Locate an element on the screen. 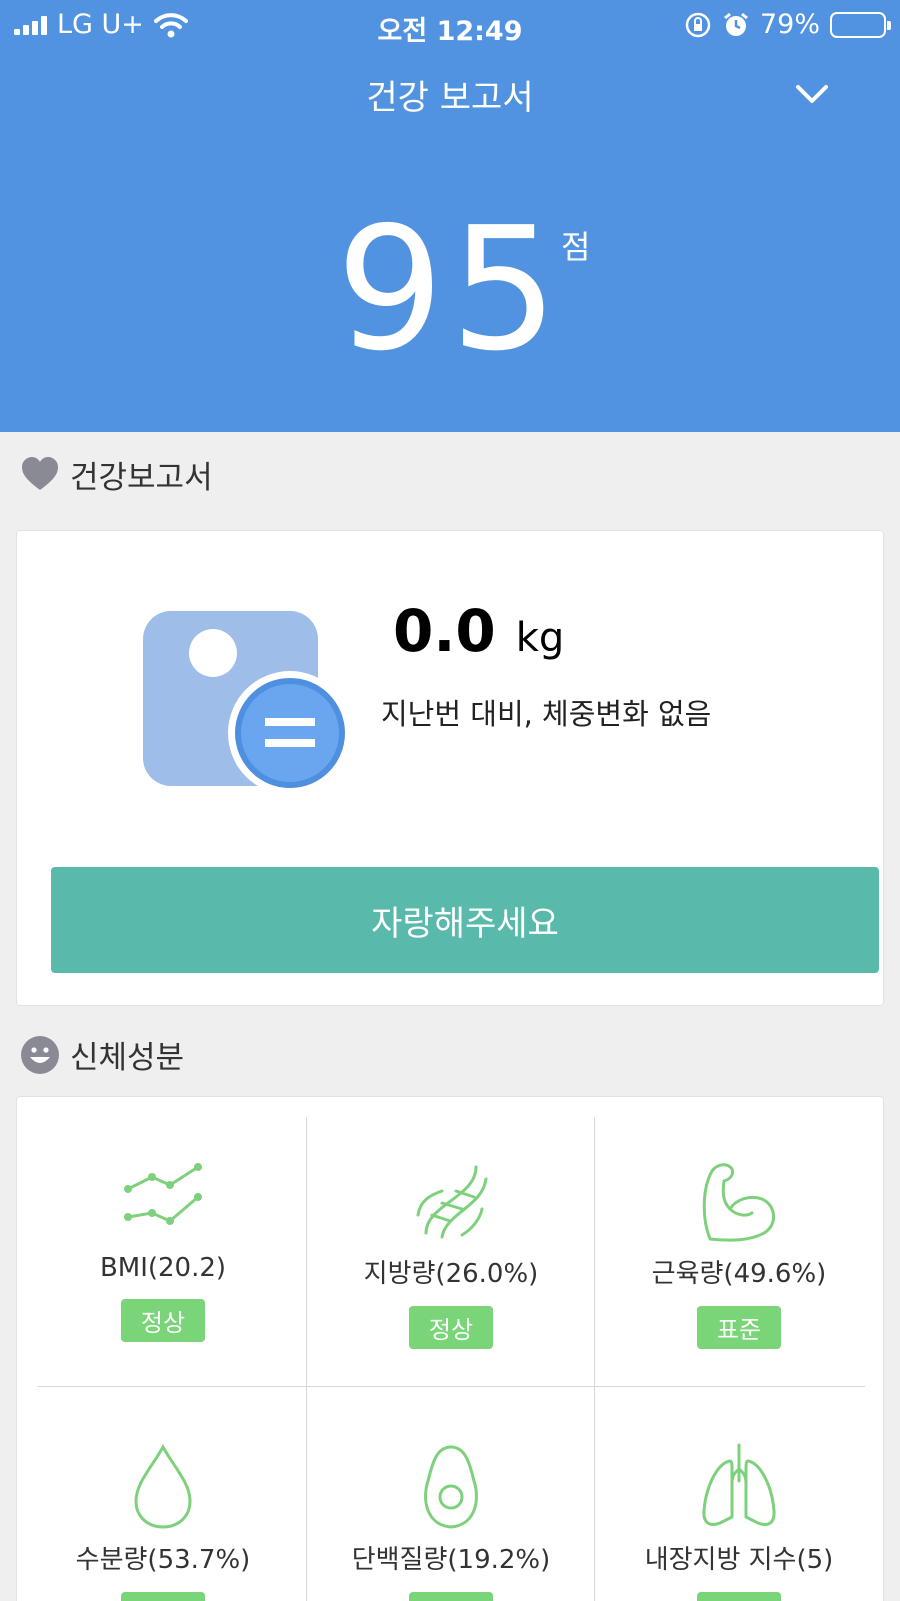  water-drop-icon is located at coordinates (163, 1486).